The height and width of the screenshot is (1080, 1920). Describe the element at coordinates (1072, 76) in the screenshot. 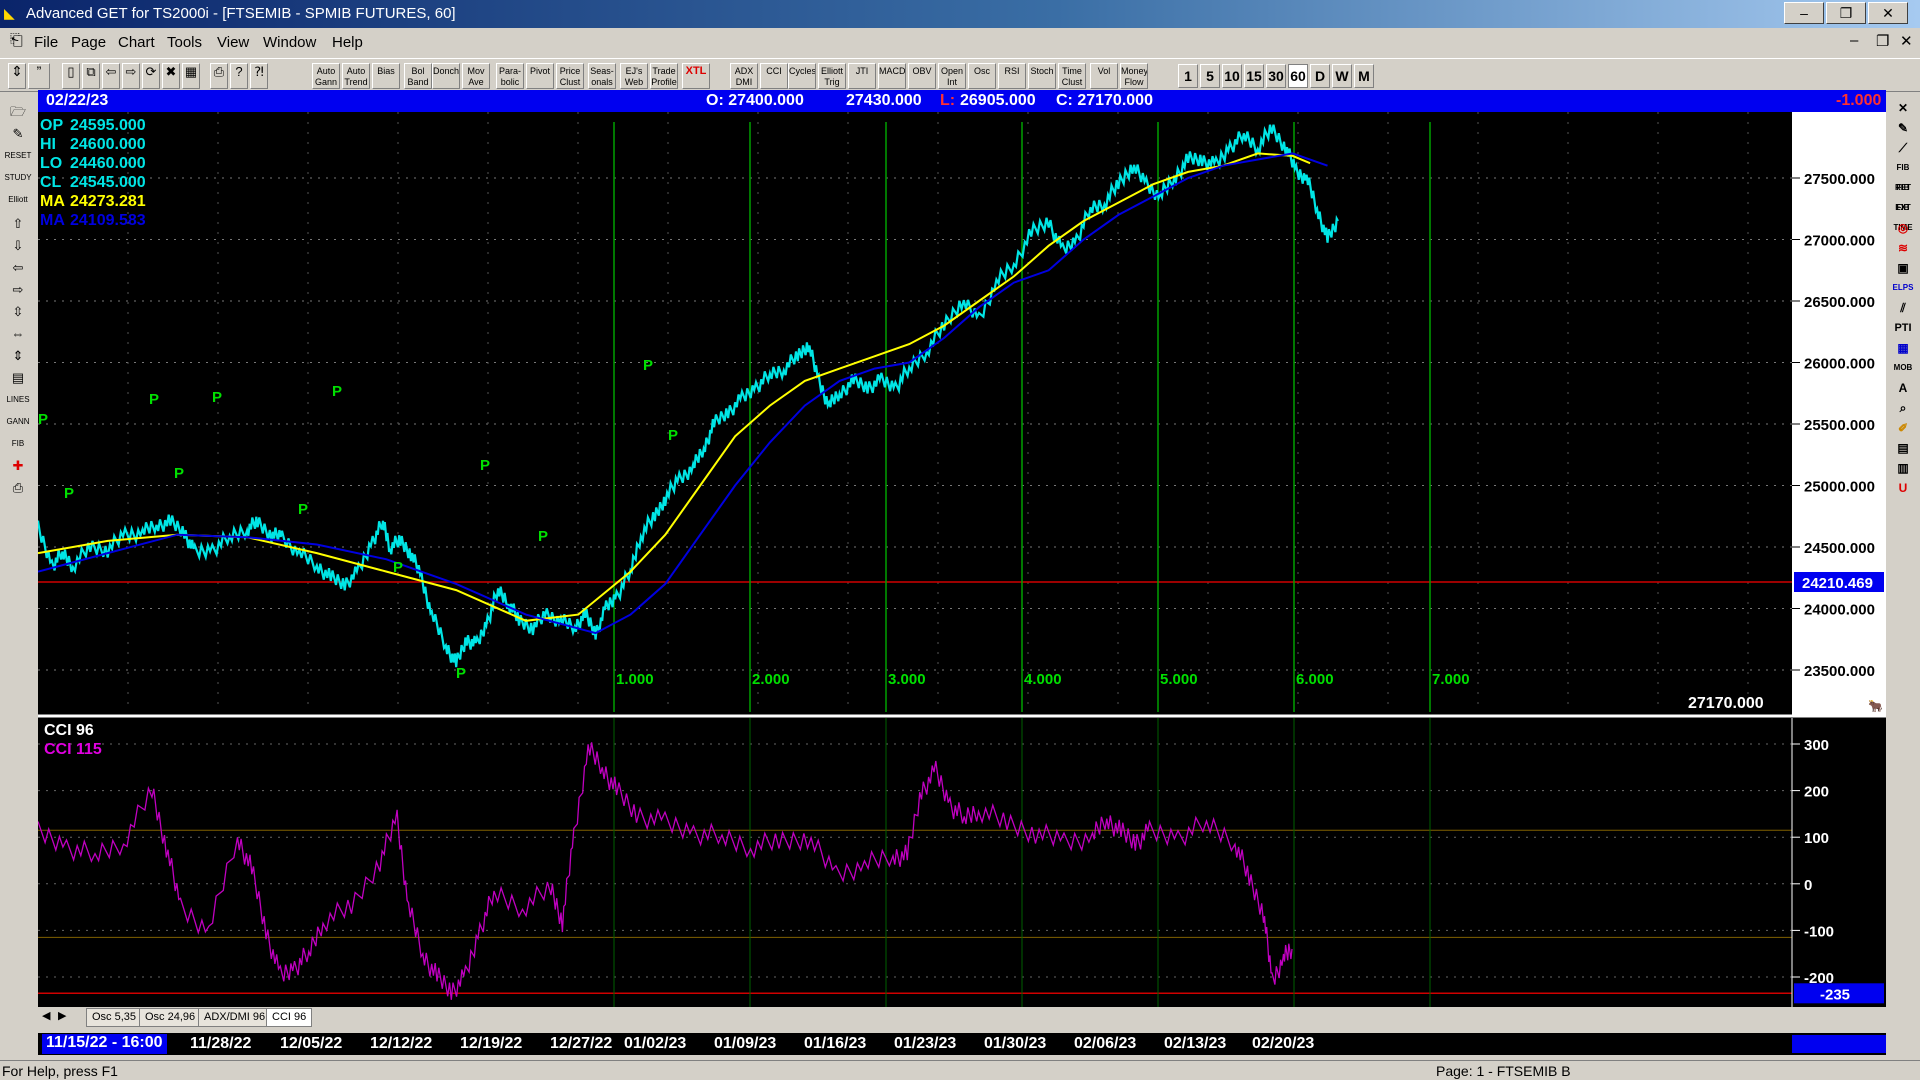

I see `toolbar-time-clust-button: Time Clust` at that location.